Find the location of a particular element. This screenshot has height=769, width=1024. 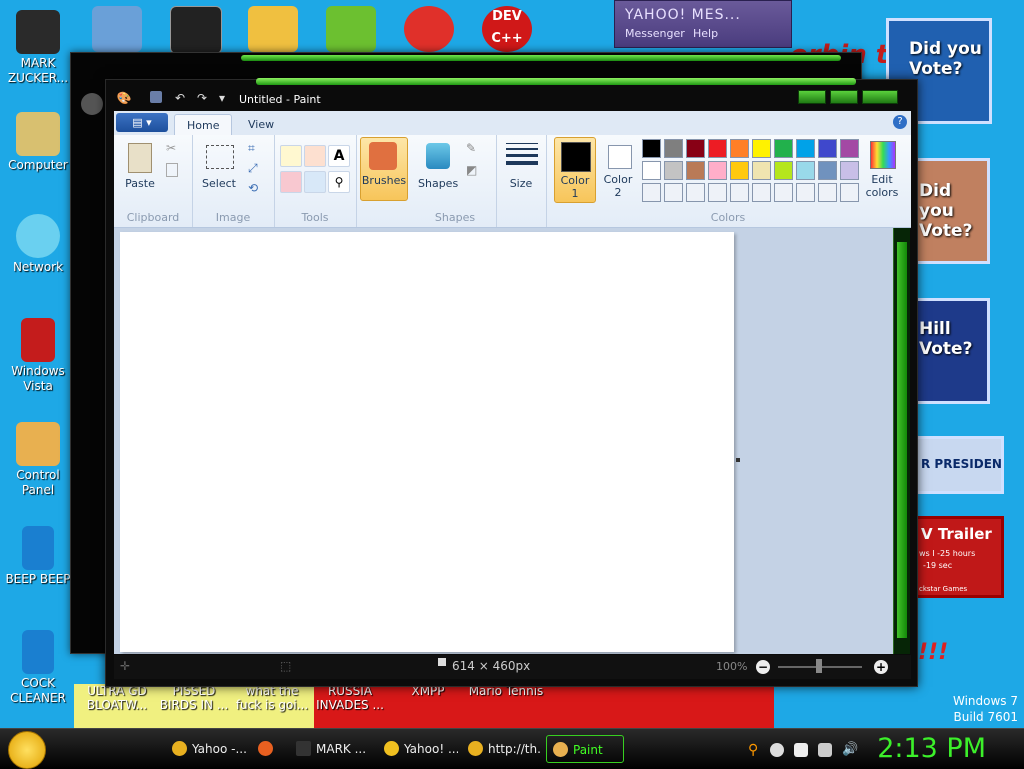

scrollbar-thumb is located at coordinates (902, 440).